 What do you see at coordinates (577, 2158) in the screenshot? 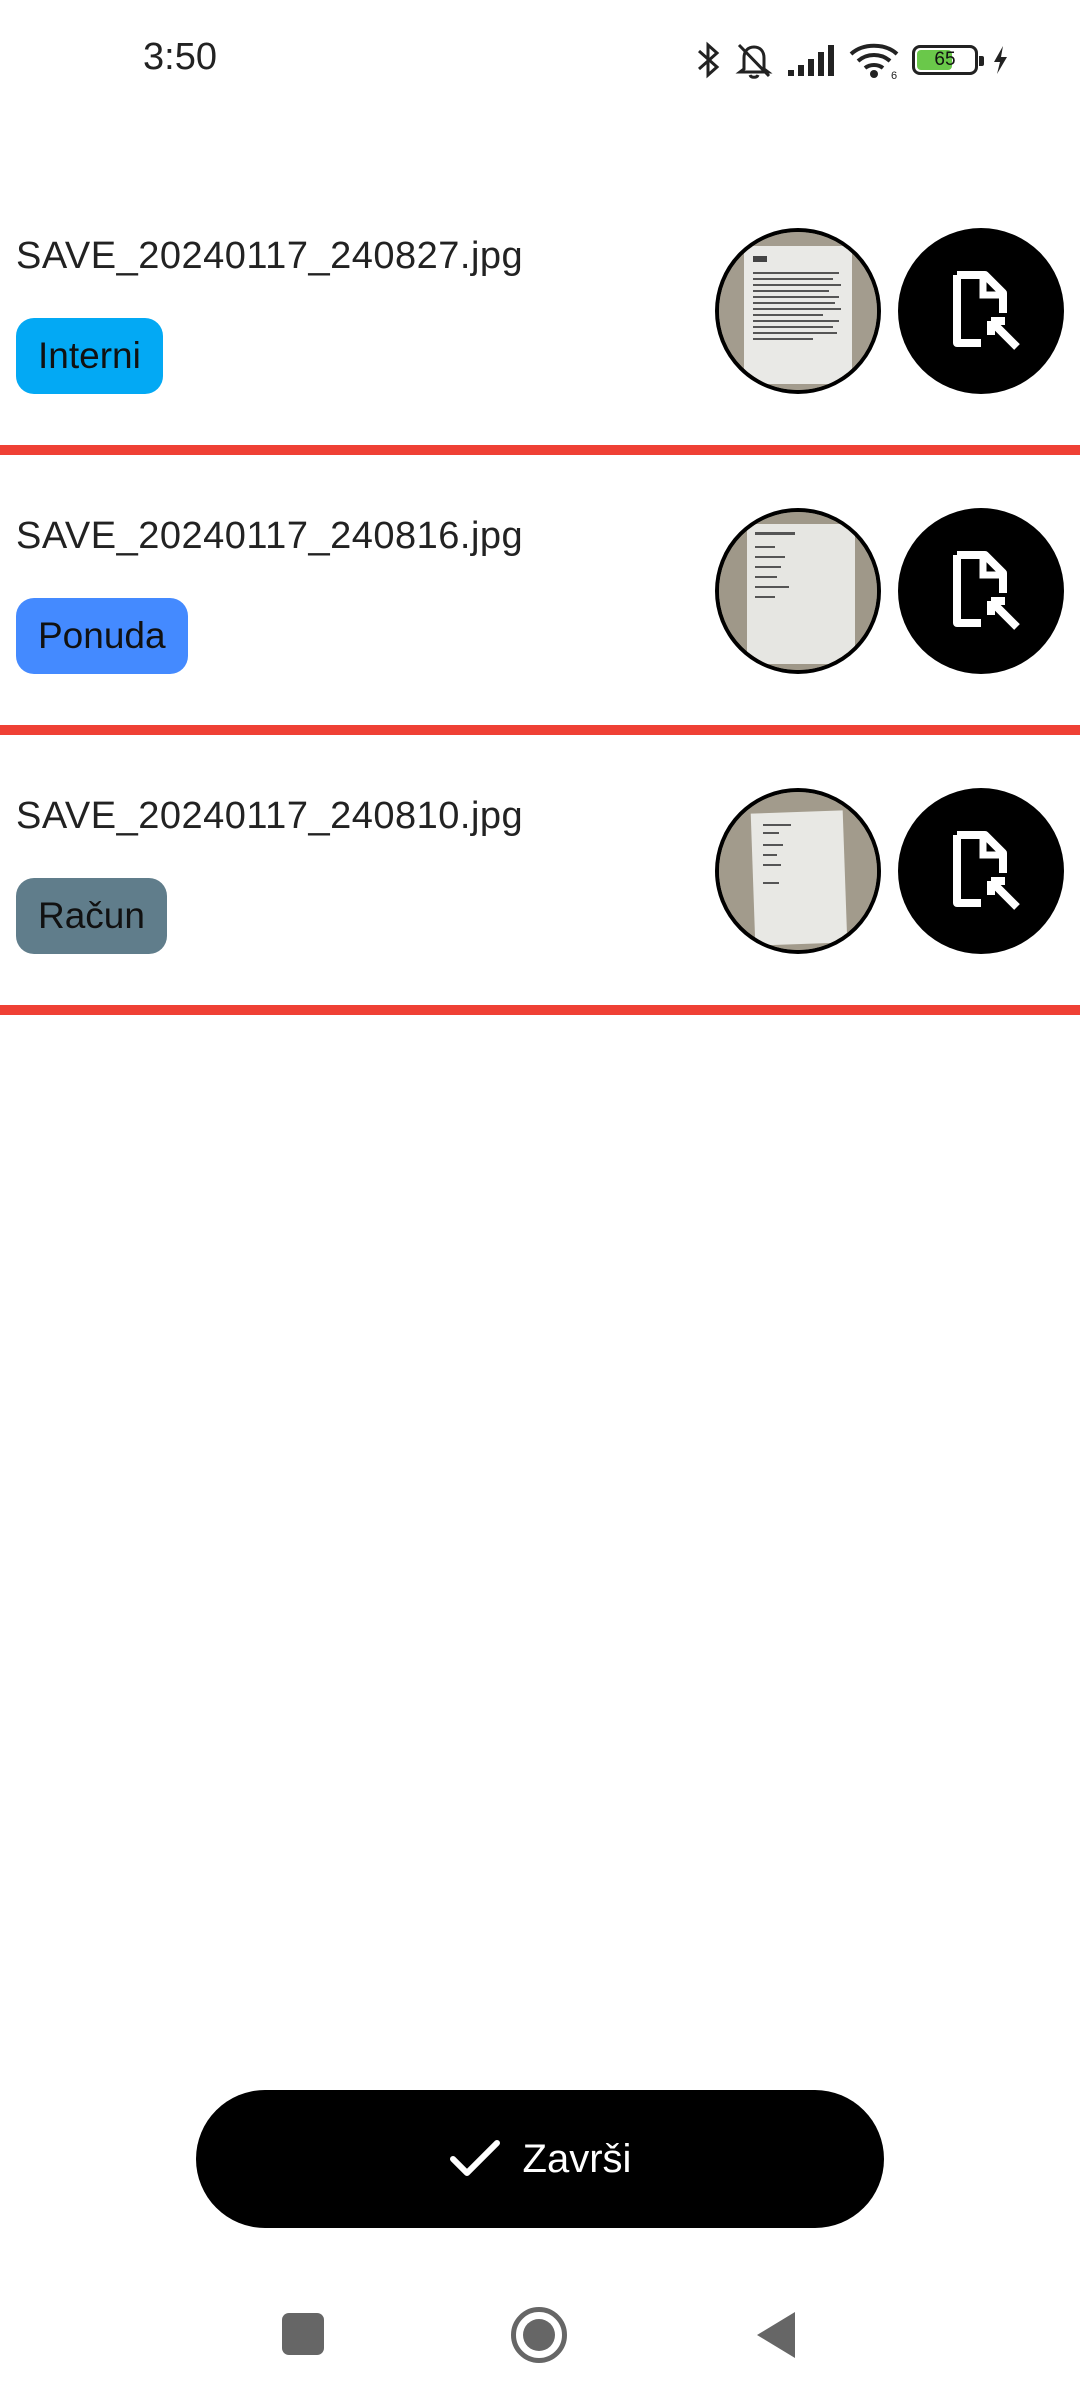
I see `finish-button-label: Završi` at bounding box center [577, 2158].